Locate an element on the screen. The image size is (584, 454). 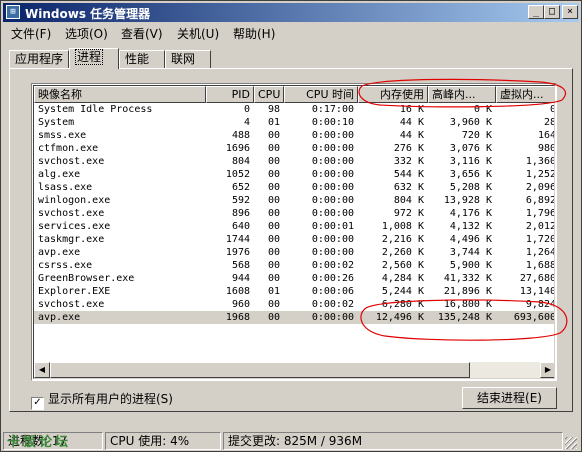
end-process-button: 结束进程(E) is located at coordinates (509, 398).